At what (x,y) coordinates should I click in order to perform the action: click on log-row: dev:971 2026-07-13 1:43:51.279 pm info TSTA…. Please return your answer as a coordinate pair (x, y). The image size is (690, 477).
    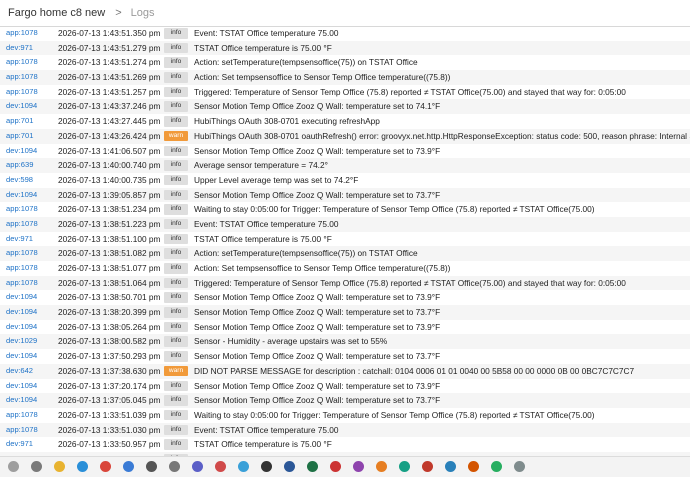
    Looking at the image, I should click on (345, 48).